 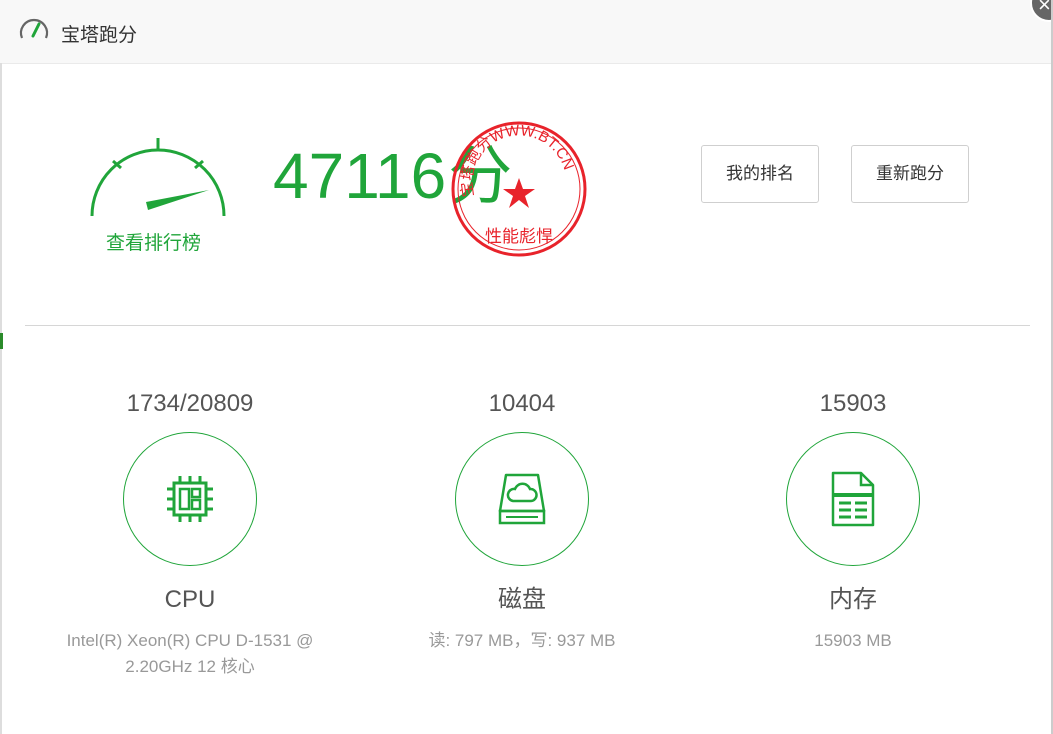 I want to click on bt-stamp-seal: 宝塔跑分WWW.BT.CN 性能彪悍, so click(x=519, y=189).